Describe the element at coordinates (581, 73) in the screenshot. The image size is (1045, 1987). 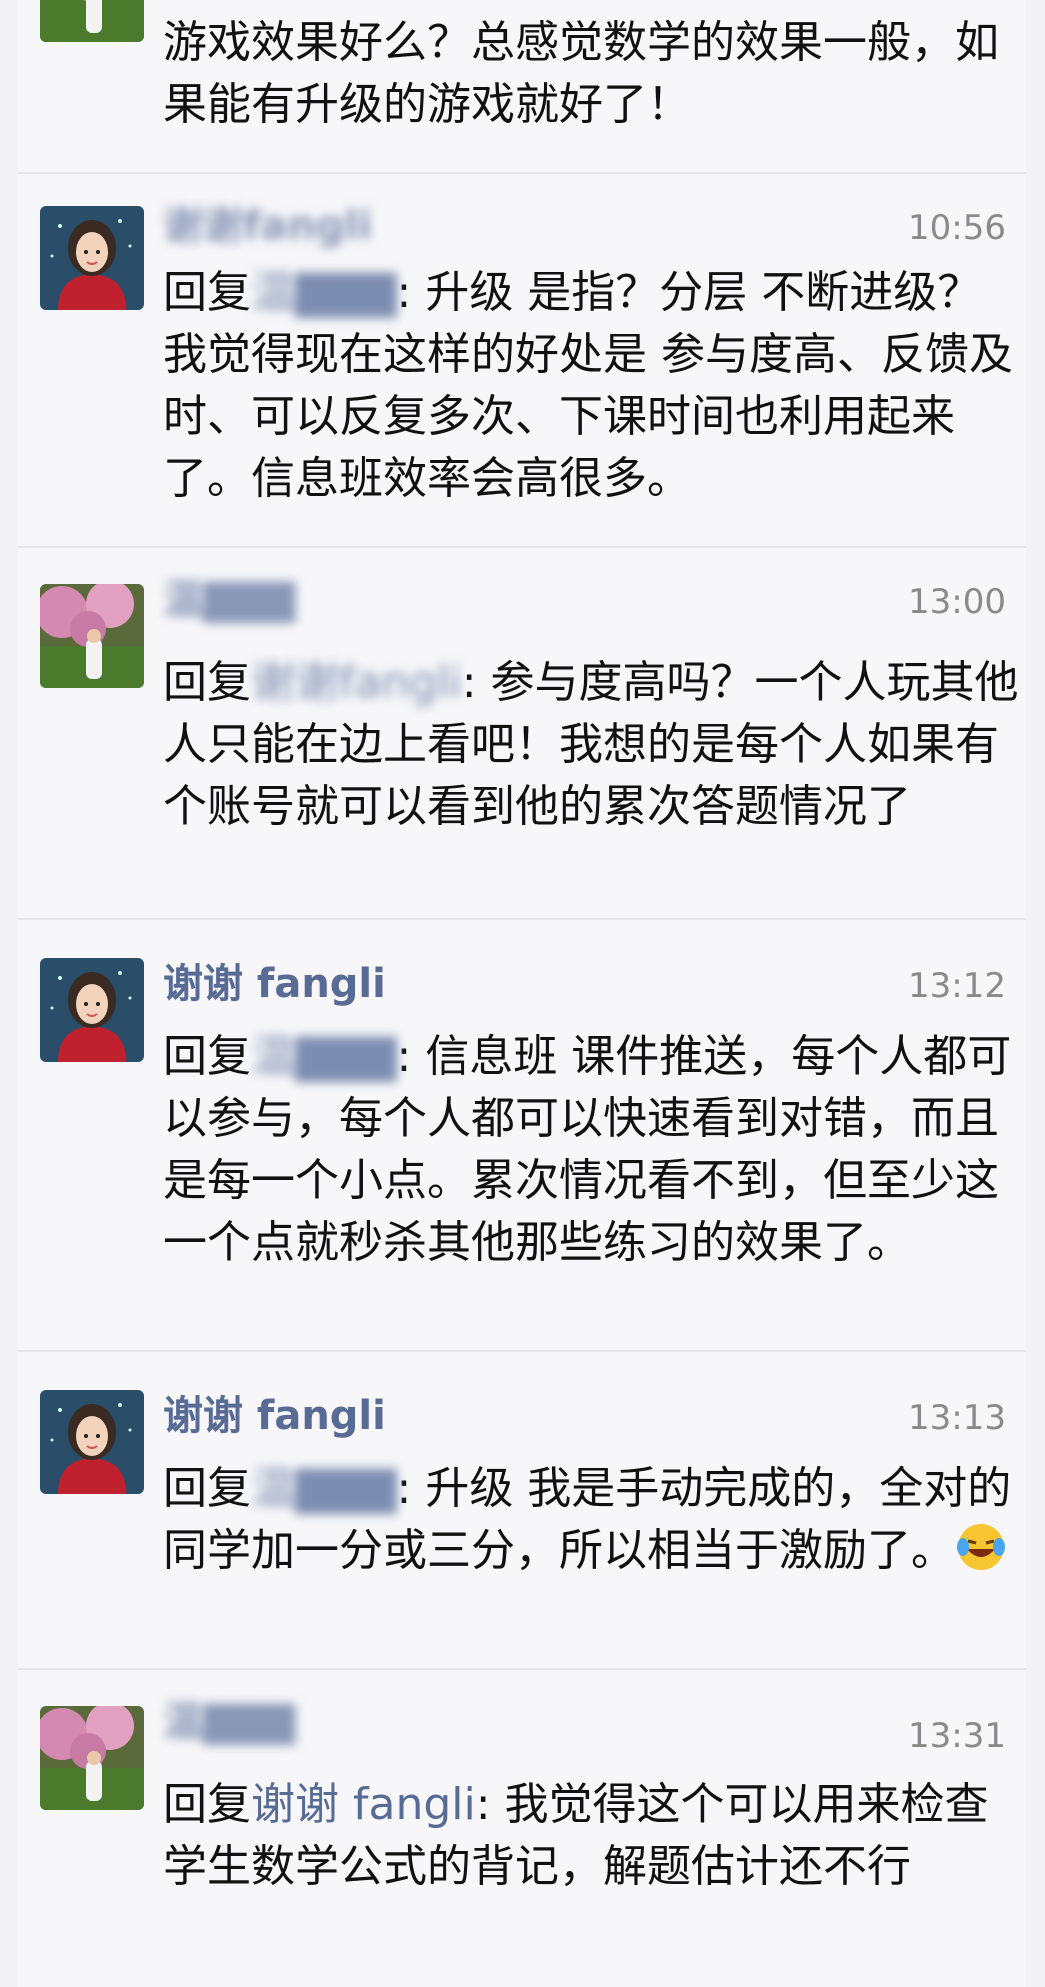
I see `comment-text: 游戏效果好么？总感觉数学的效果一般，如果能有升级的游戏就好了！` at that location.